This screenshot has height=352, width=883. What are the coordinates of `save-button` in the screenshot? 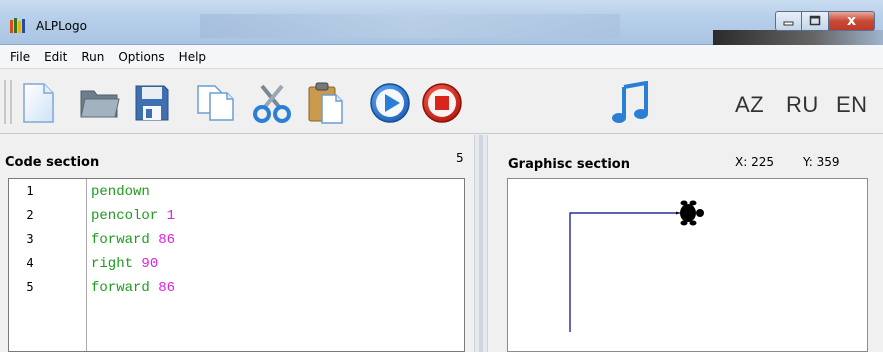 It's located at (152, 103).